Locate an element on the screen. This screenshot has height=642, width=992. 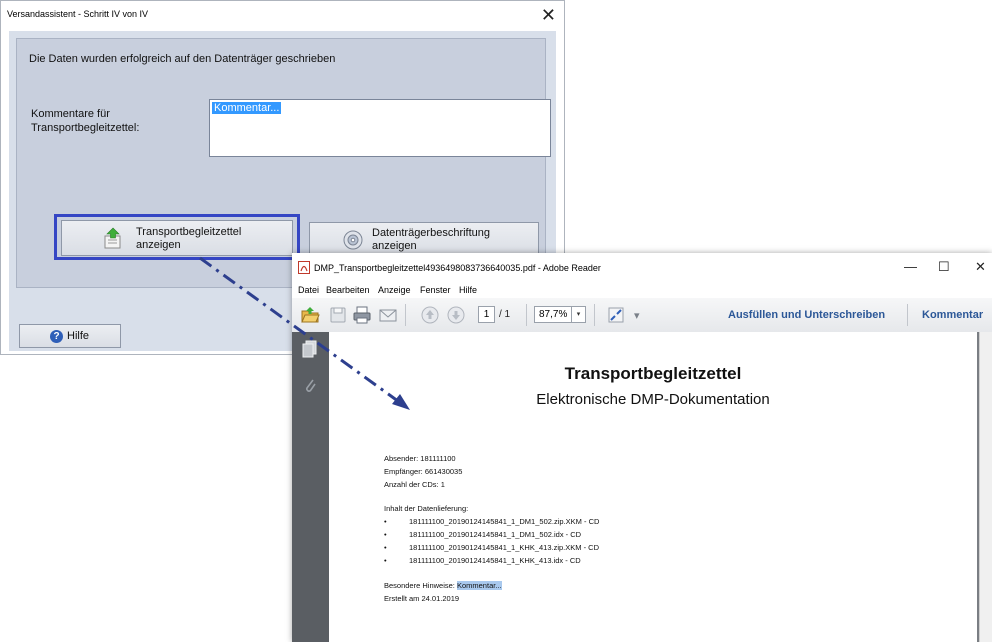
maximize-button: ☐ is located at coordinates (944, 267).